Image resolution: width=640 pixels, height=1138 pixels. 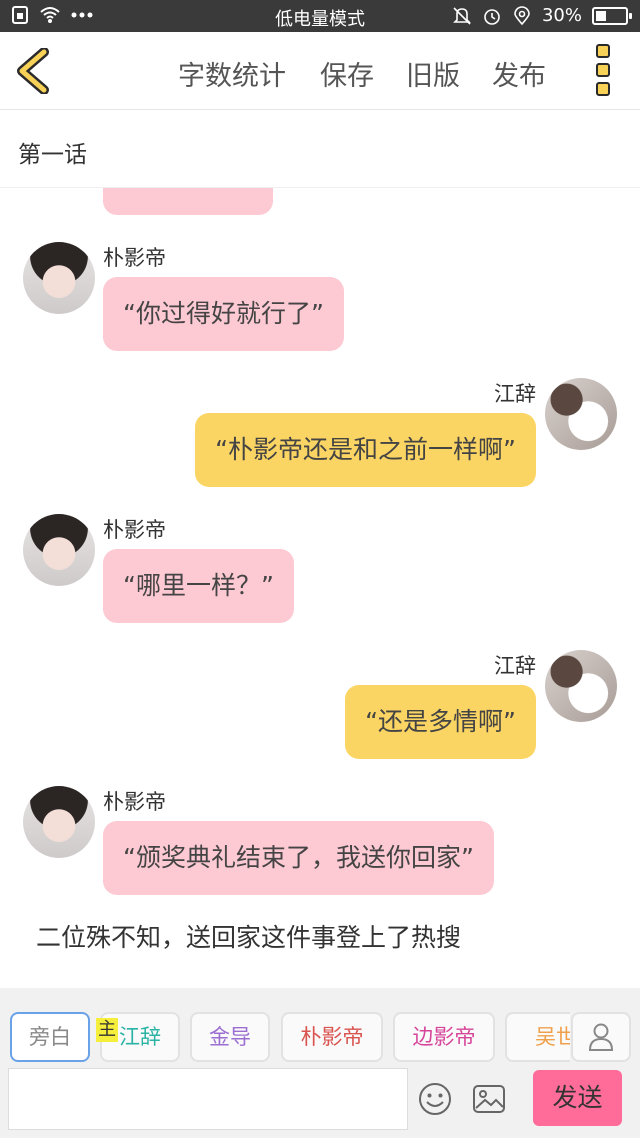 I want to click on role-wushi: 吴世, so click(x=537, y=1037).